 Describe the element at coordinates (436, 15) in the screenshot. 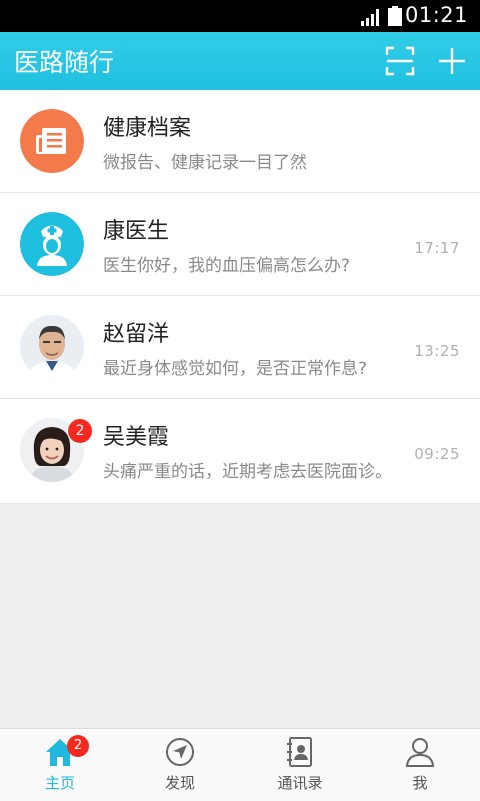

I see `status-time: 01:21` at that location.